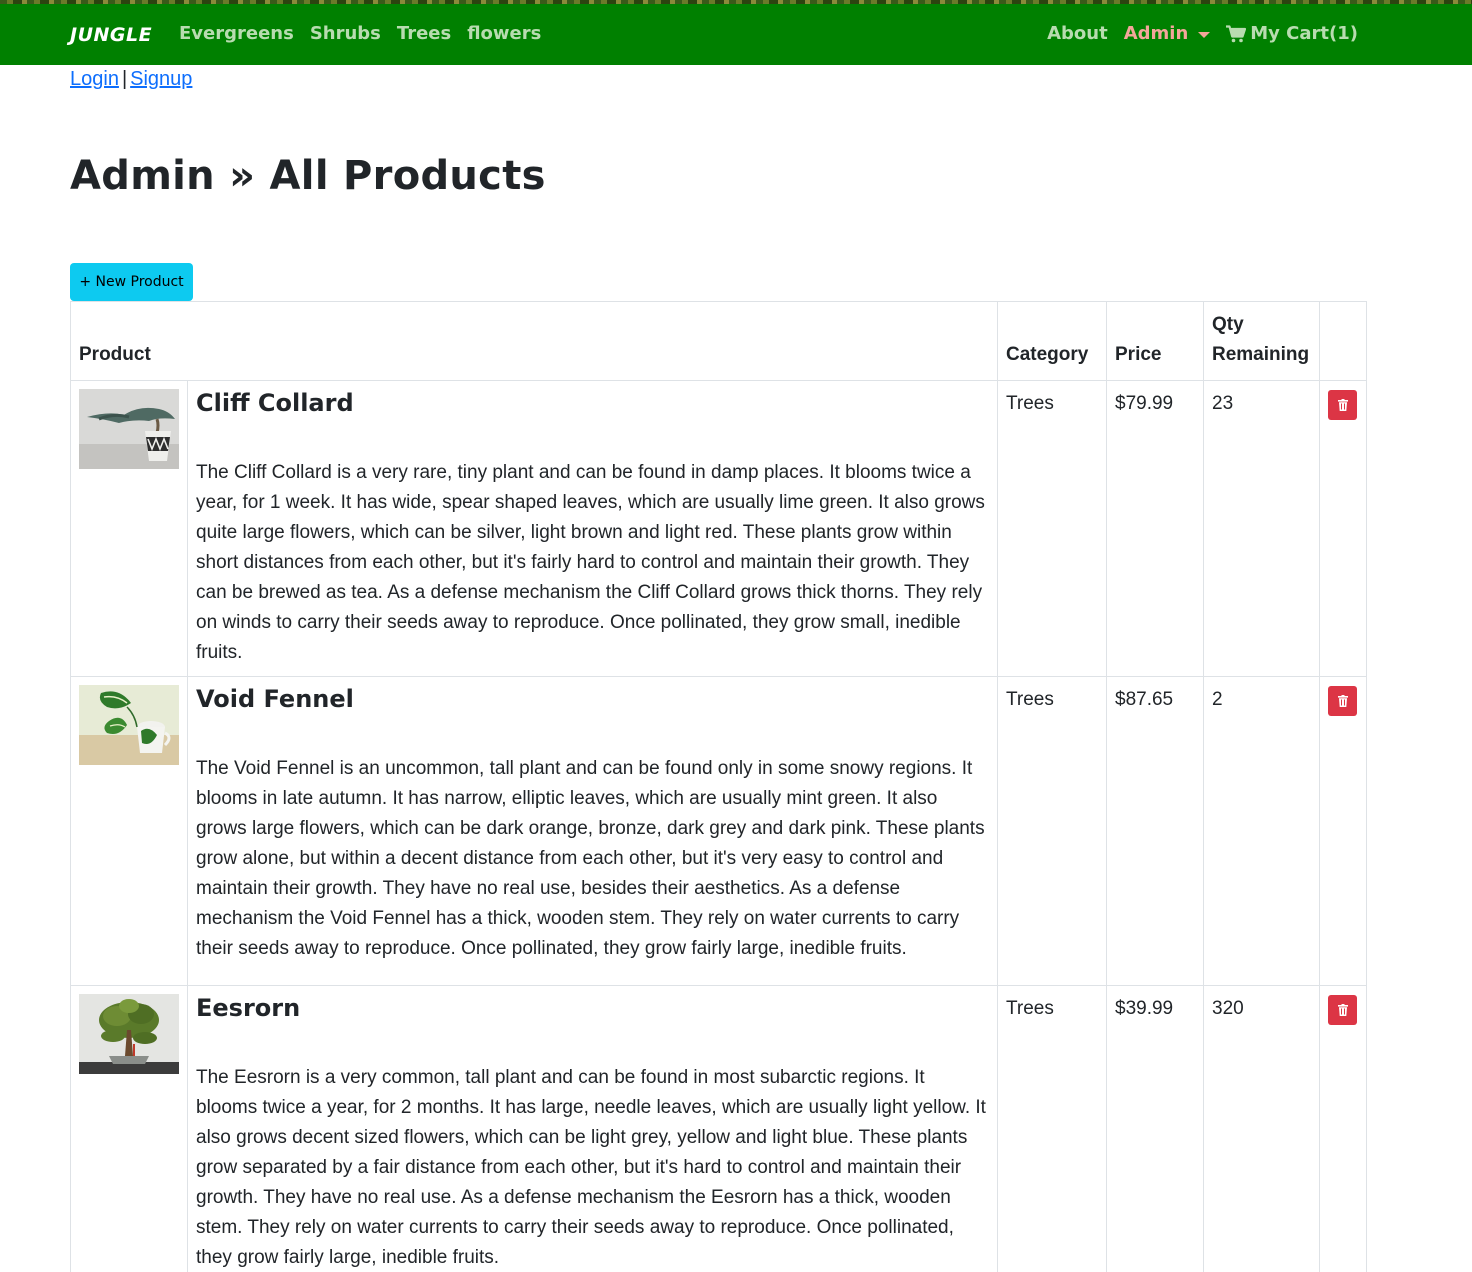  Describe the element at coordinates (129, 1034) in the screenshot. I see `bonsai-tree-image` at that location.